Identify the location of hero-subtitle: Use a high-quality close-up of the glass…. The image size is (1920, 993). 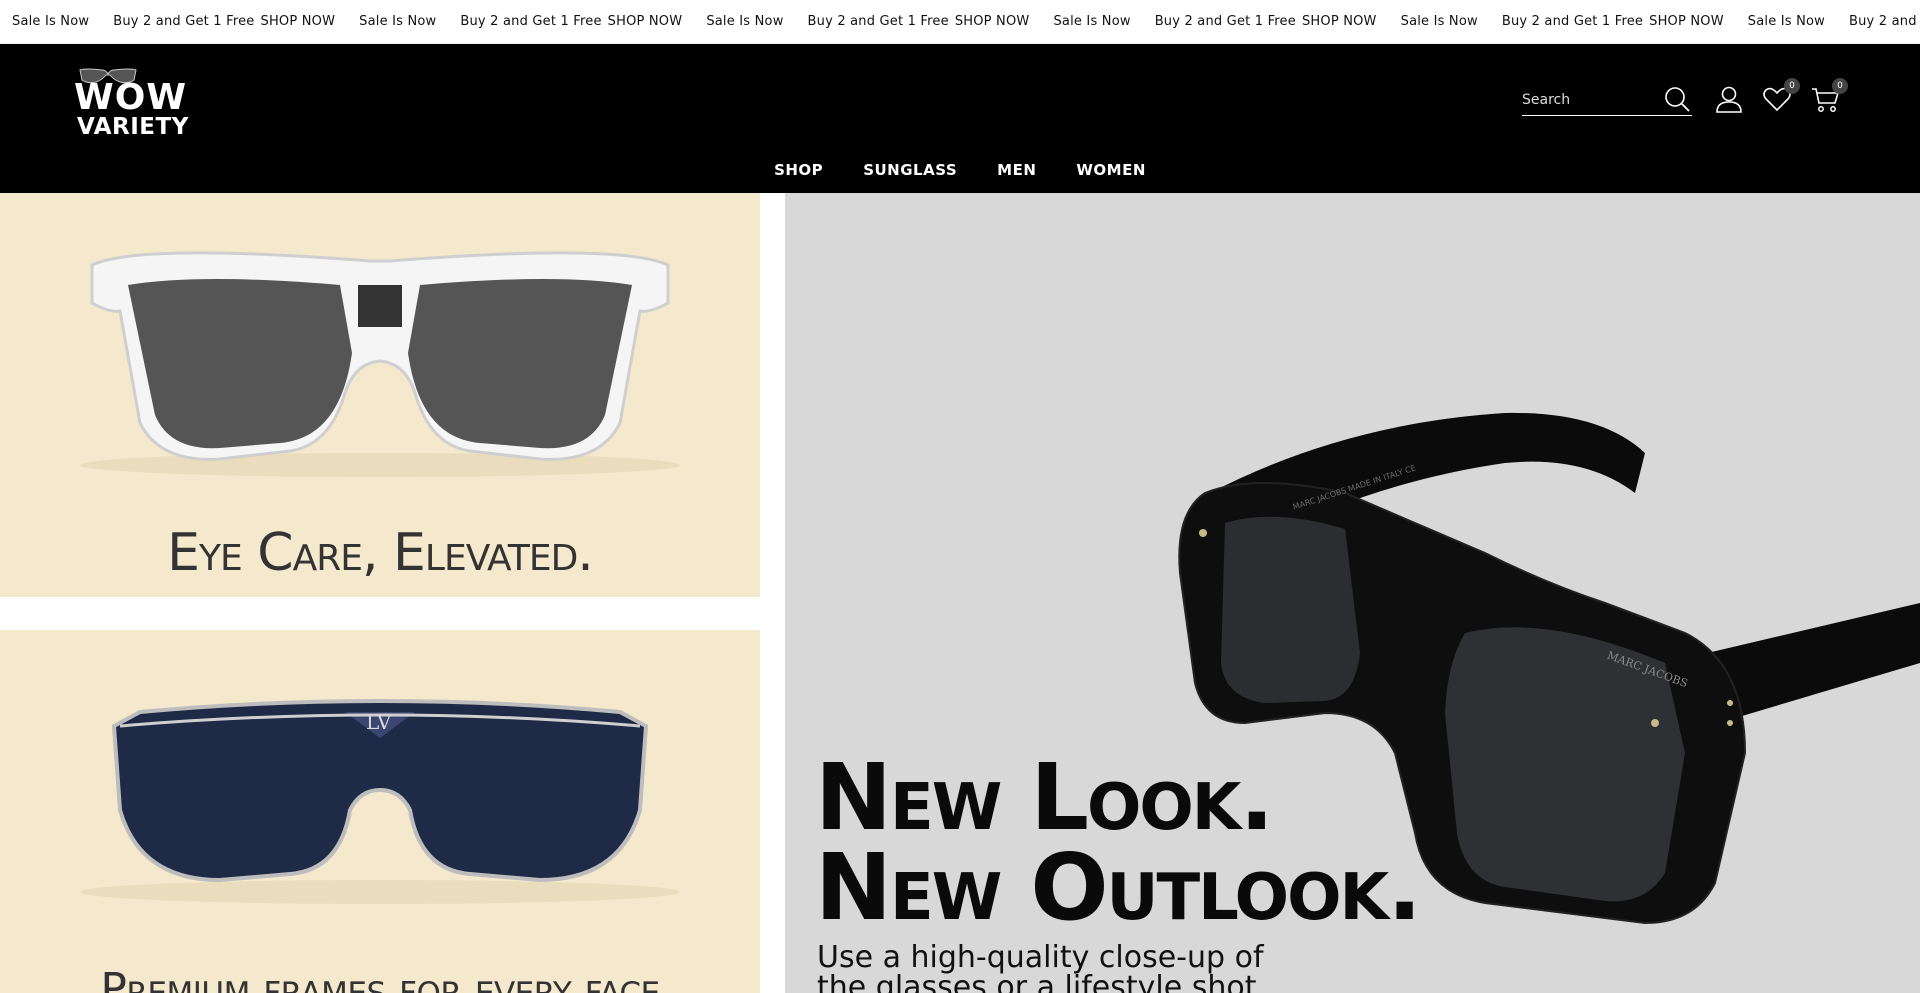
(1040, 968).